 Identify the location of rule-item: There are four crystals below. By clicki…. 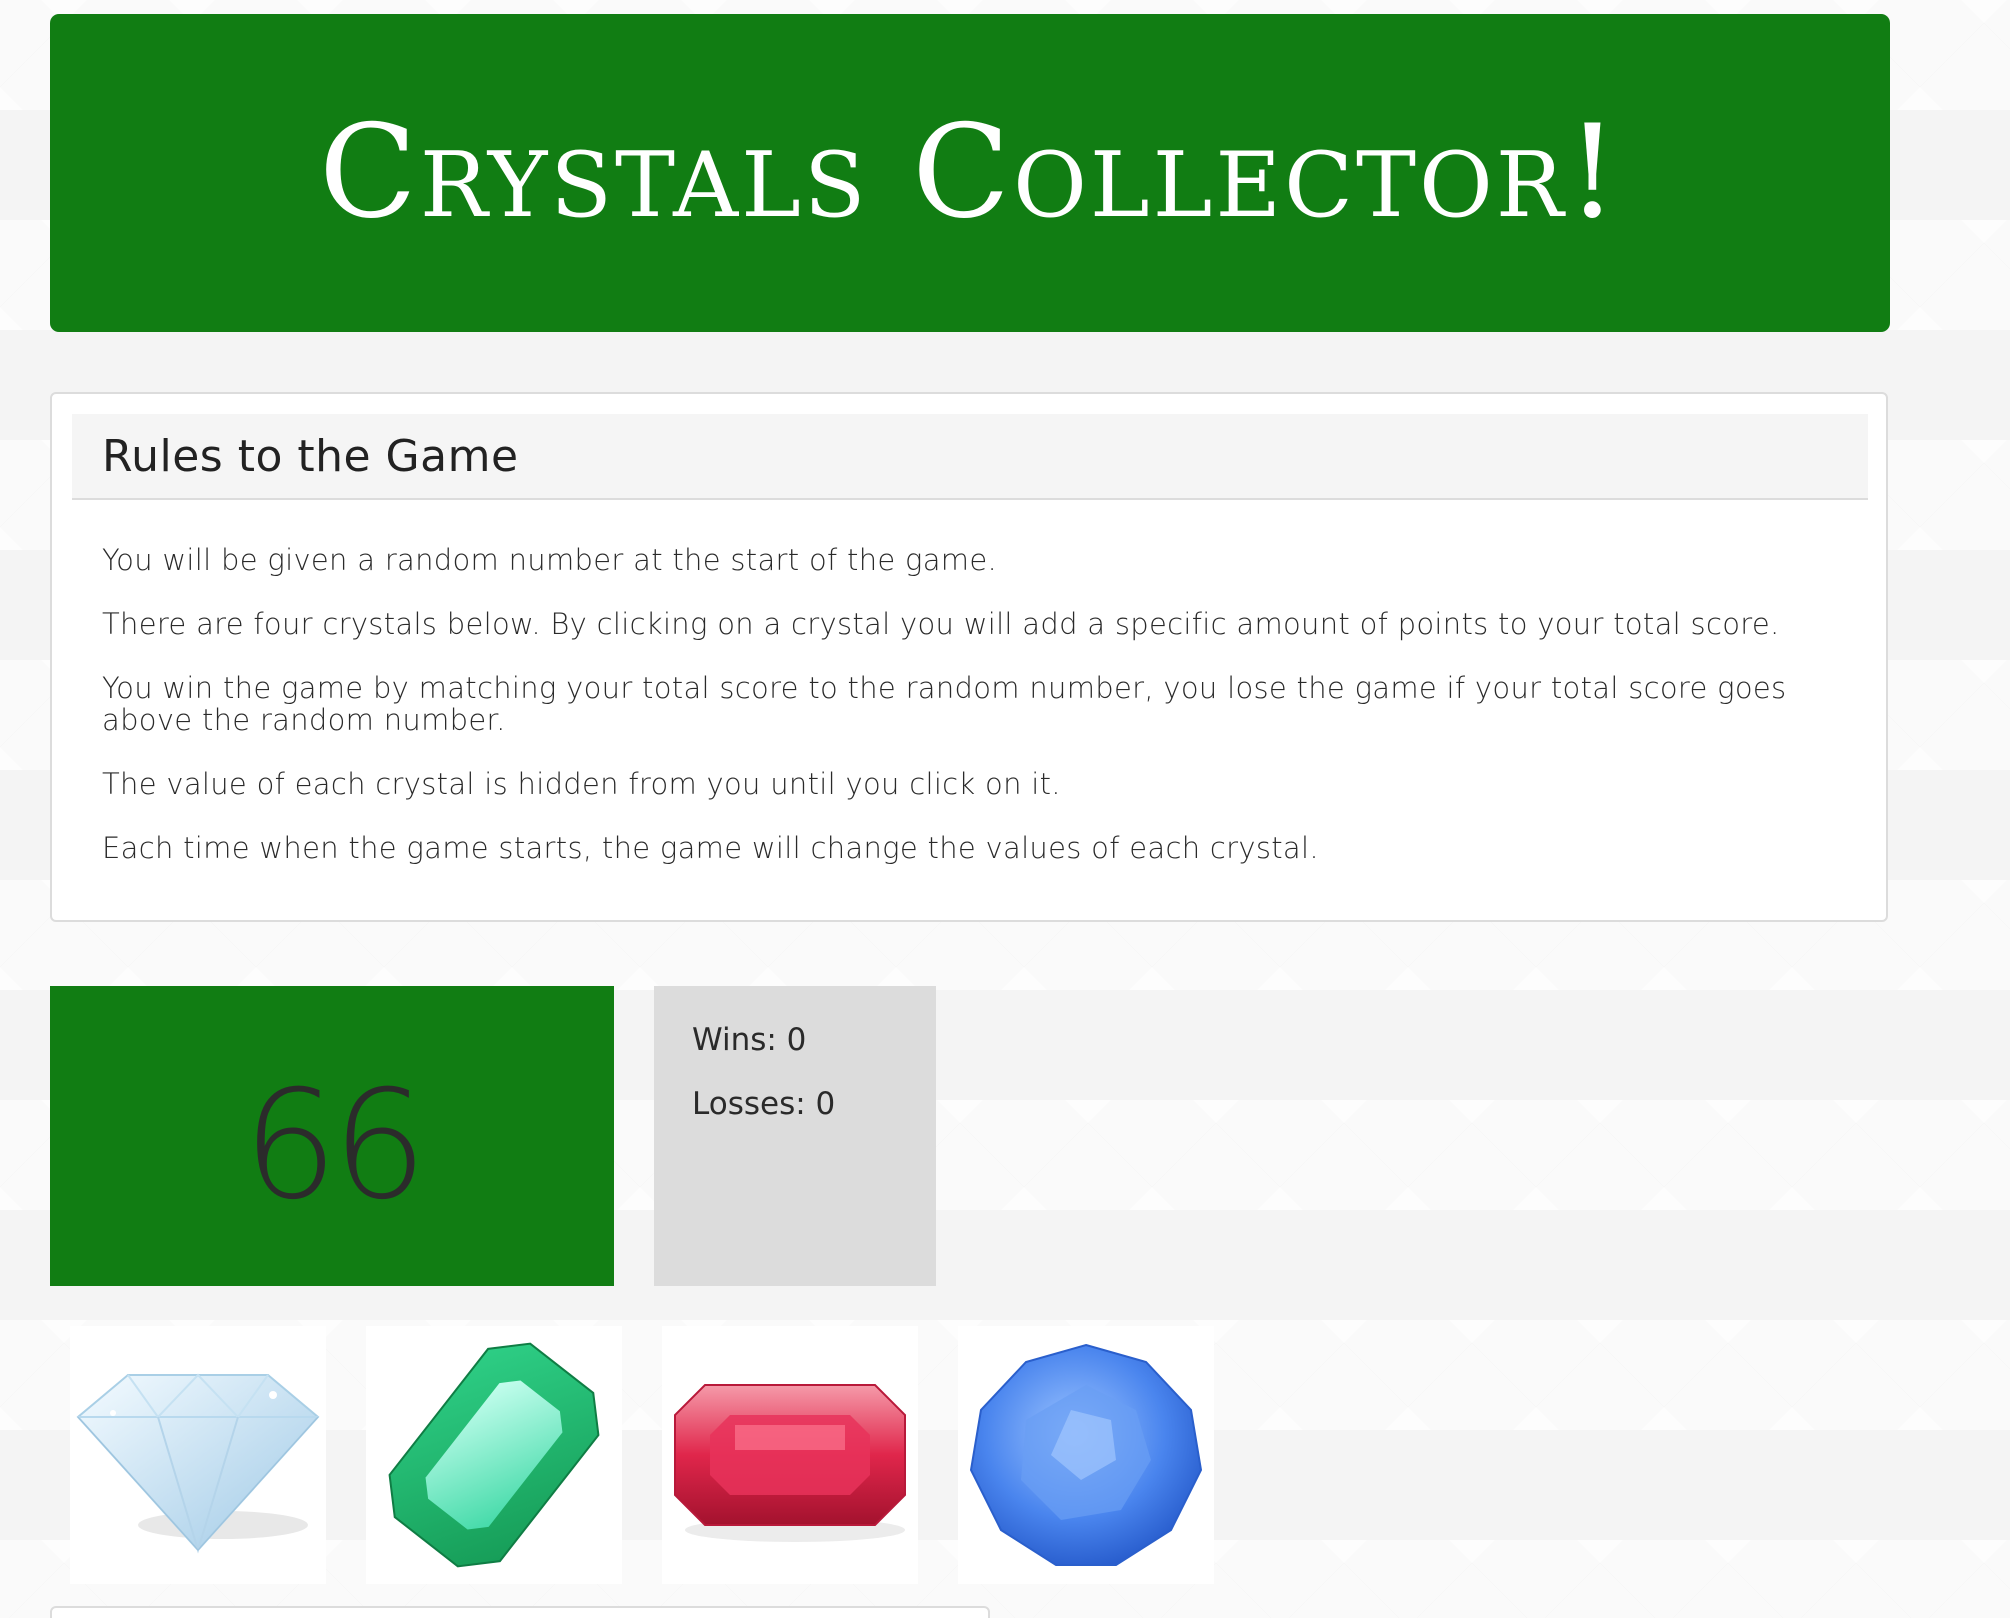
(941, 624).